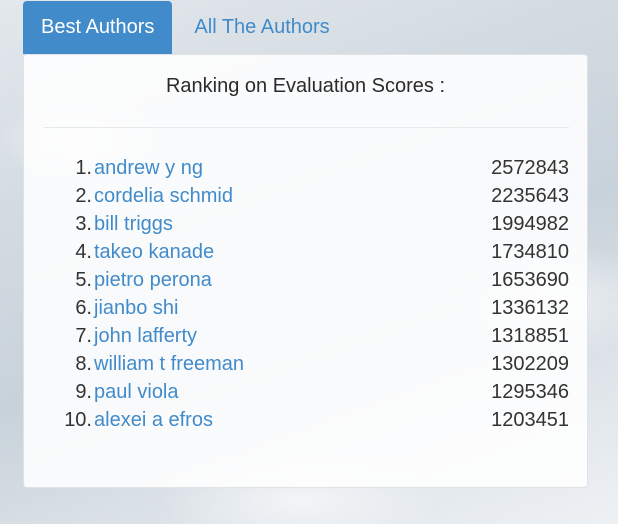 This screenshot has height=524, width=618. I want to click on author-link: takeo kanade, so click(292, 252).